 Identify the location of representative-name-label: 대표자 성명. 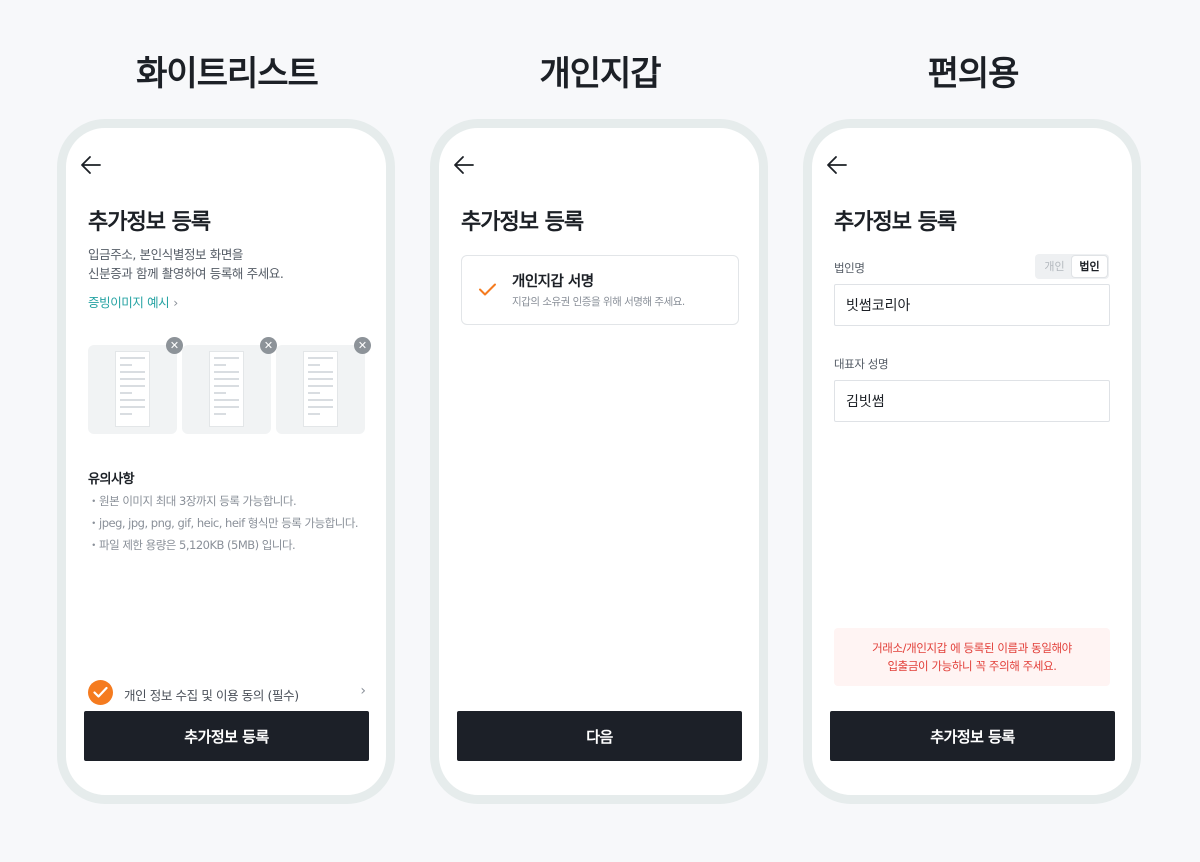
(861, 364).